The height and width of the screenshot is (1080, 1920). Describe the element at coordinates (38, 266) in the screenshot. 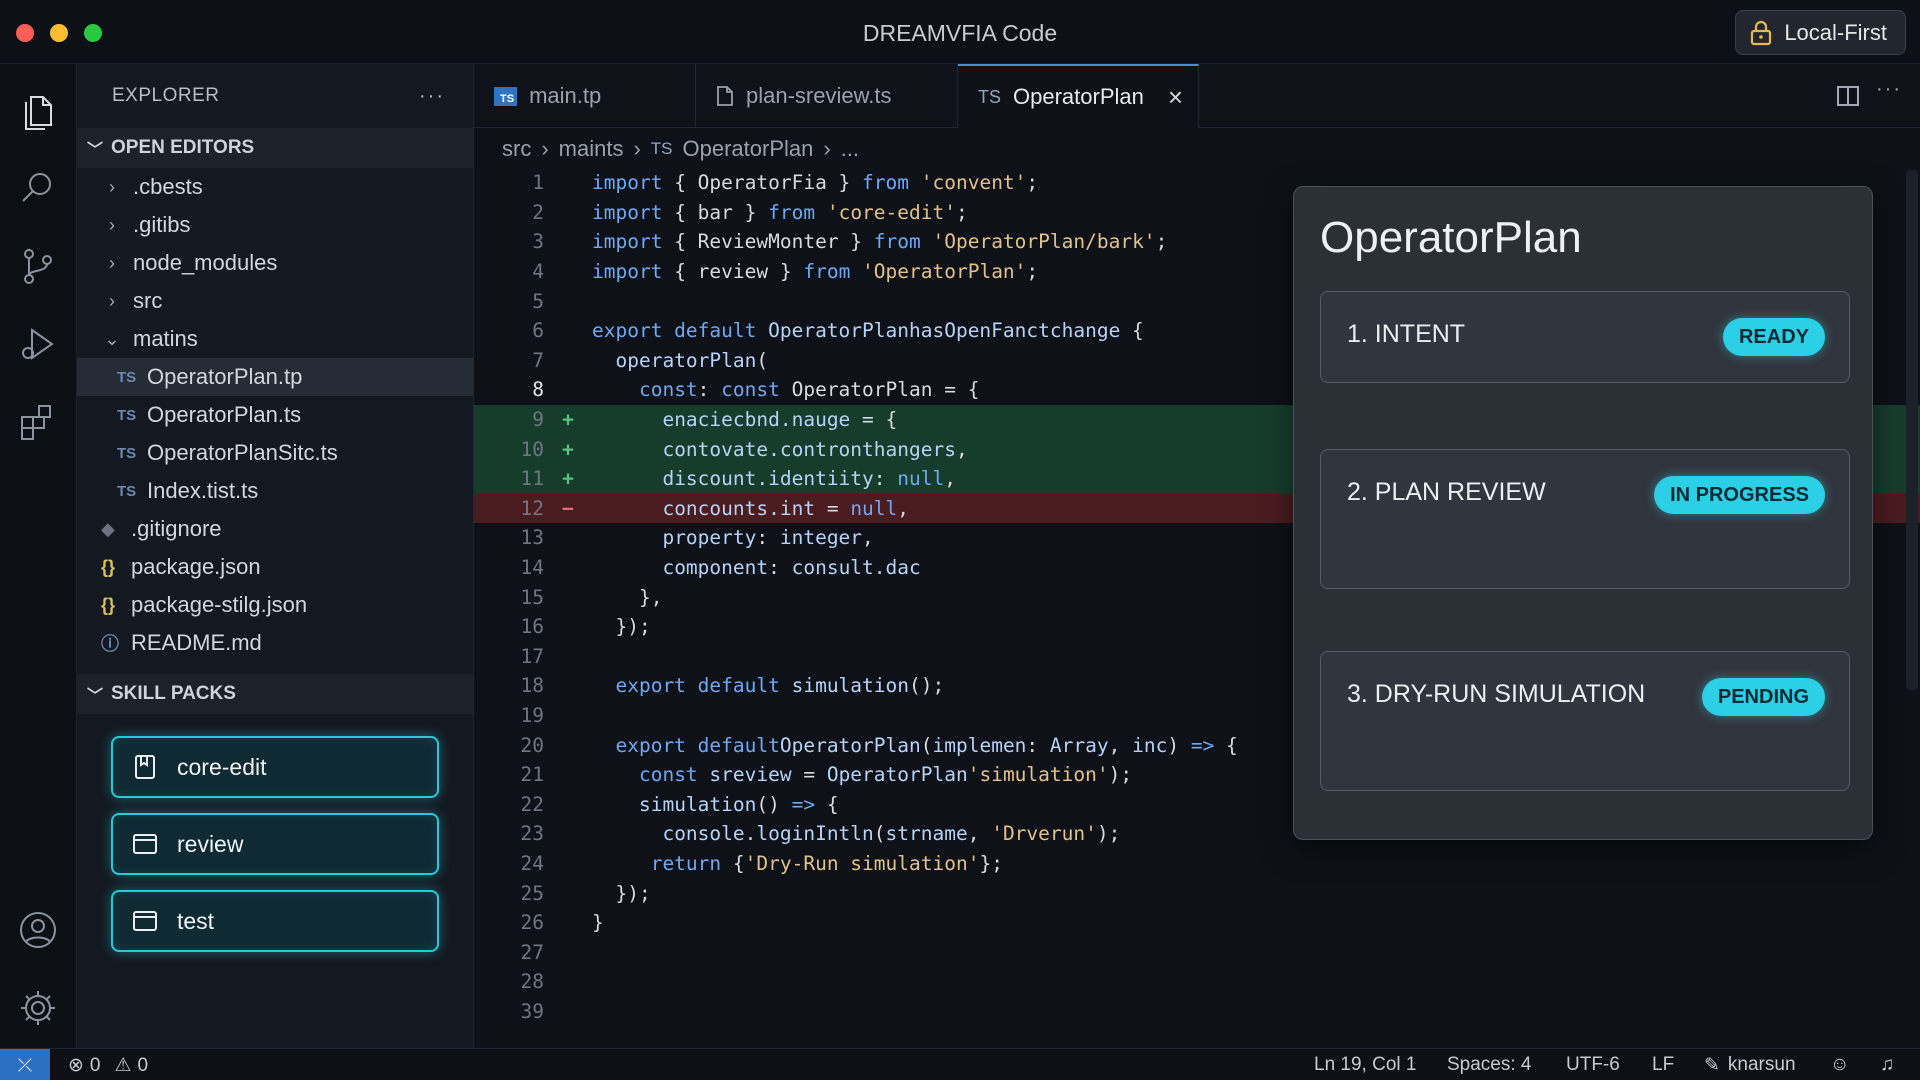

I see `source-control-icon` at that location.